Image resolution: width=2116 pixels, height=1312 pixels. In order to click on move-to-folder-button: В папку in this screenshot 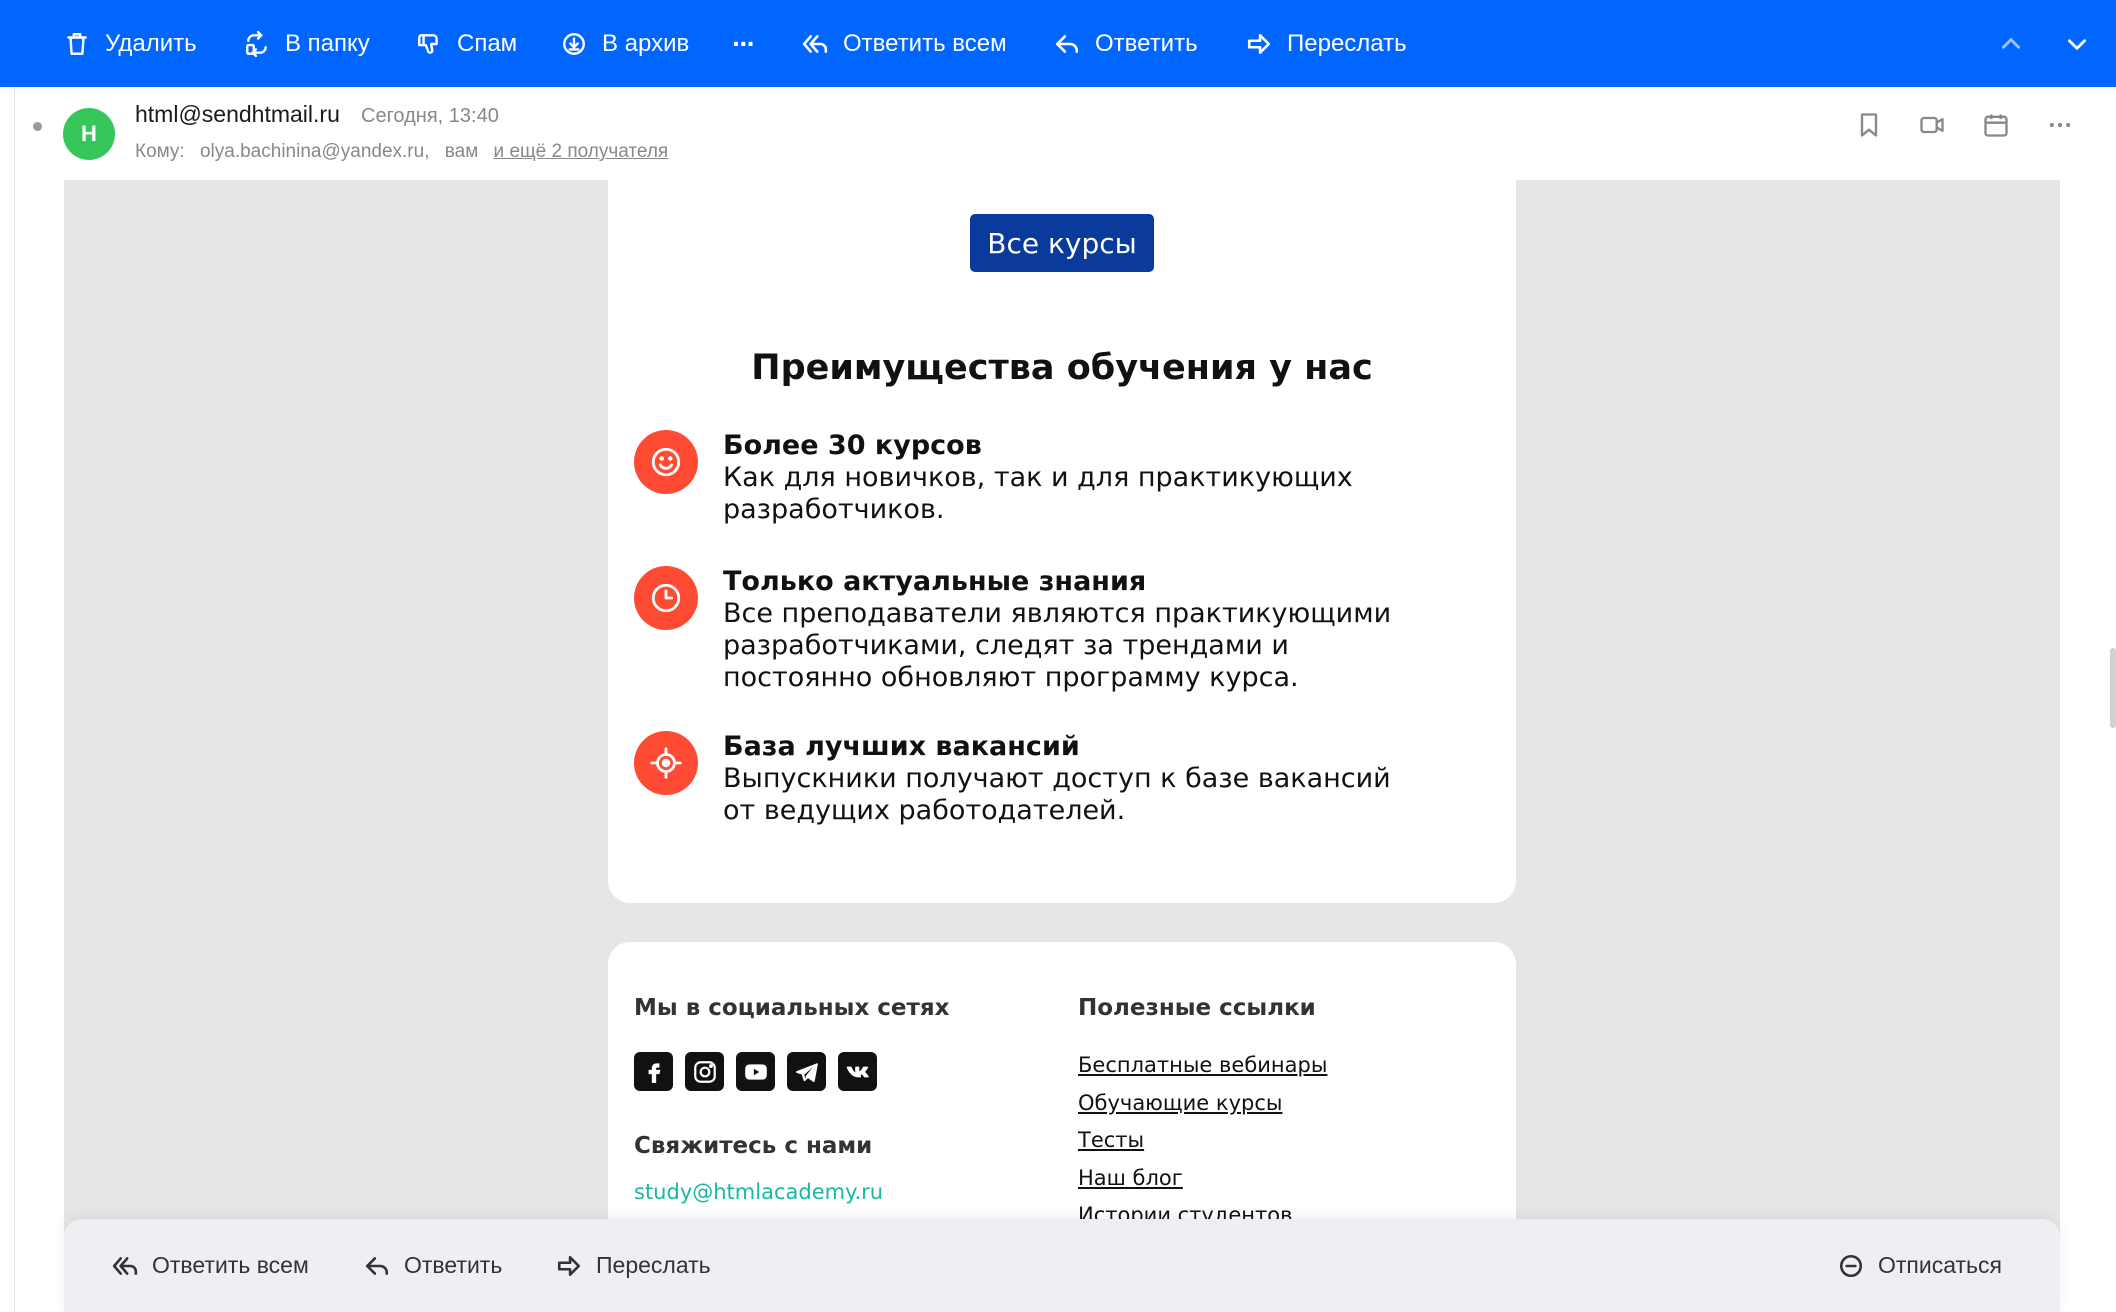, I will do `click(307, 43)`.